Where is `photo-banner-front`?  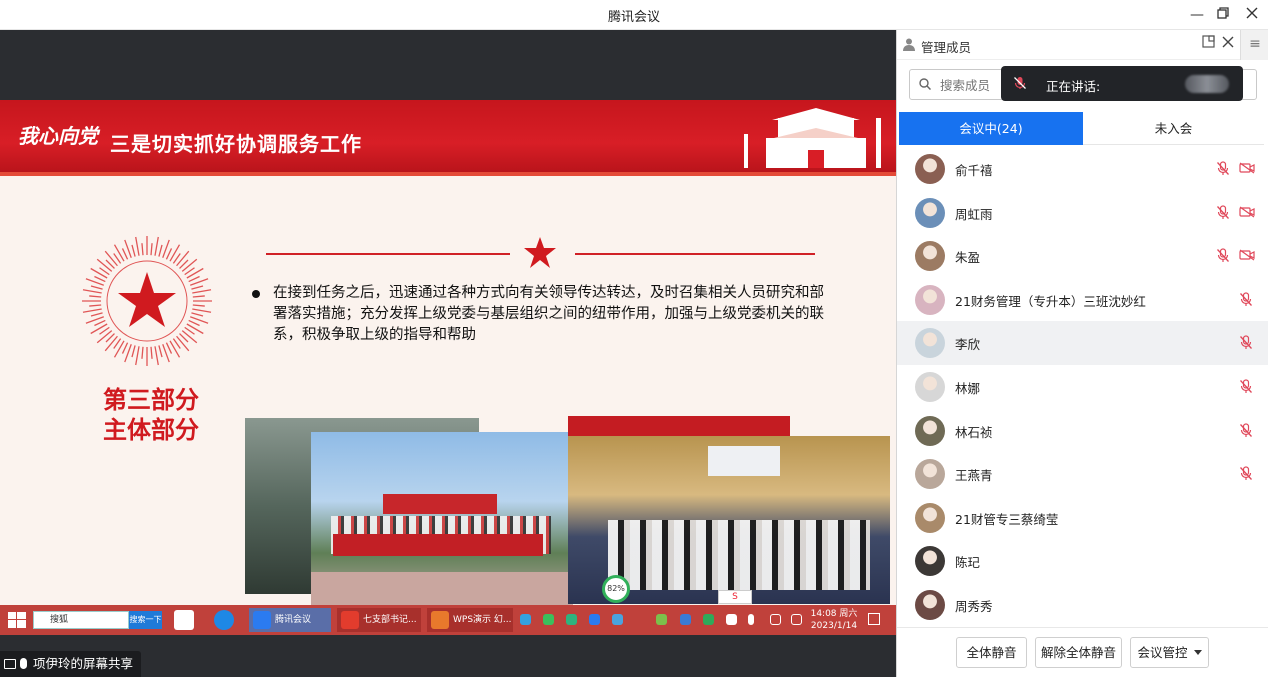 photo-banner-front is located at coordinates (438, 545).